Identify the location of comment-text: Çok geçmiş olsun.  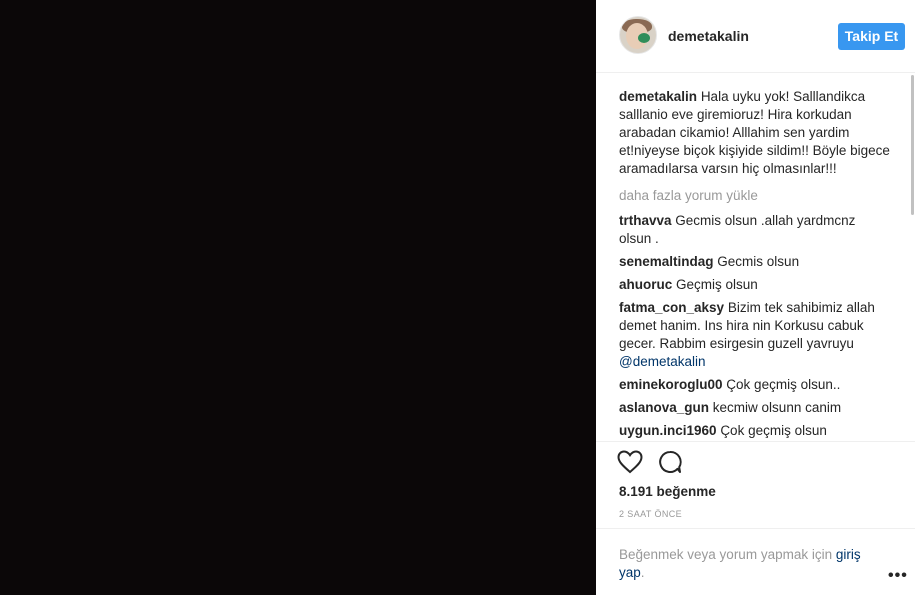
(773, 430).